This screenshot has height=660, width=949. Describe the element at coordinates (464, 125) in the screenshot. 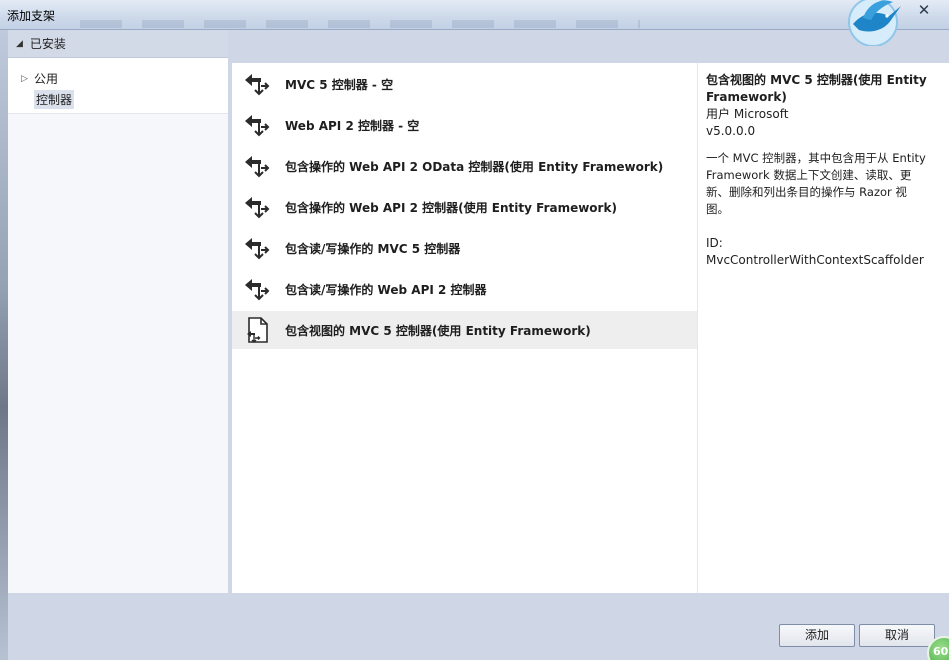

I see `template-item-webapi2-empty: Web API 2 控制器 - 空` at that location.